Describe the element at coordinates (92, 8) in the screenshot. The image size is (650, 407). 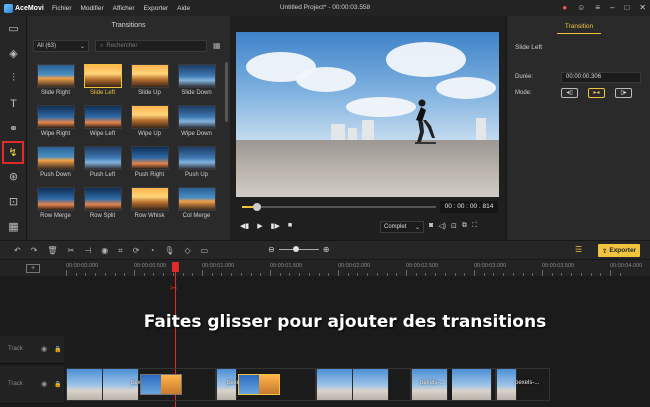
I see `menu-modifier: Modifier` at that location.